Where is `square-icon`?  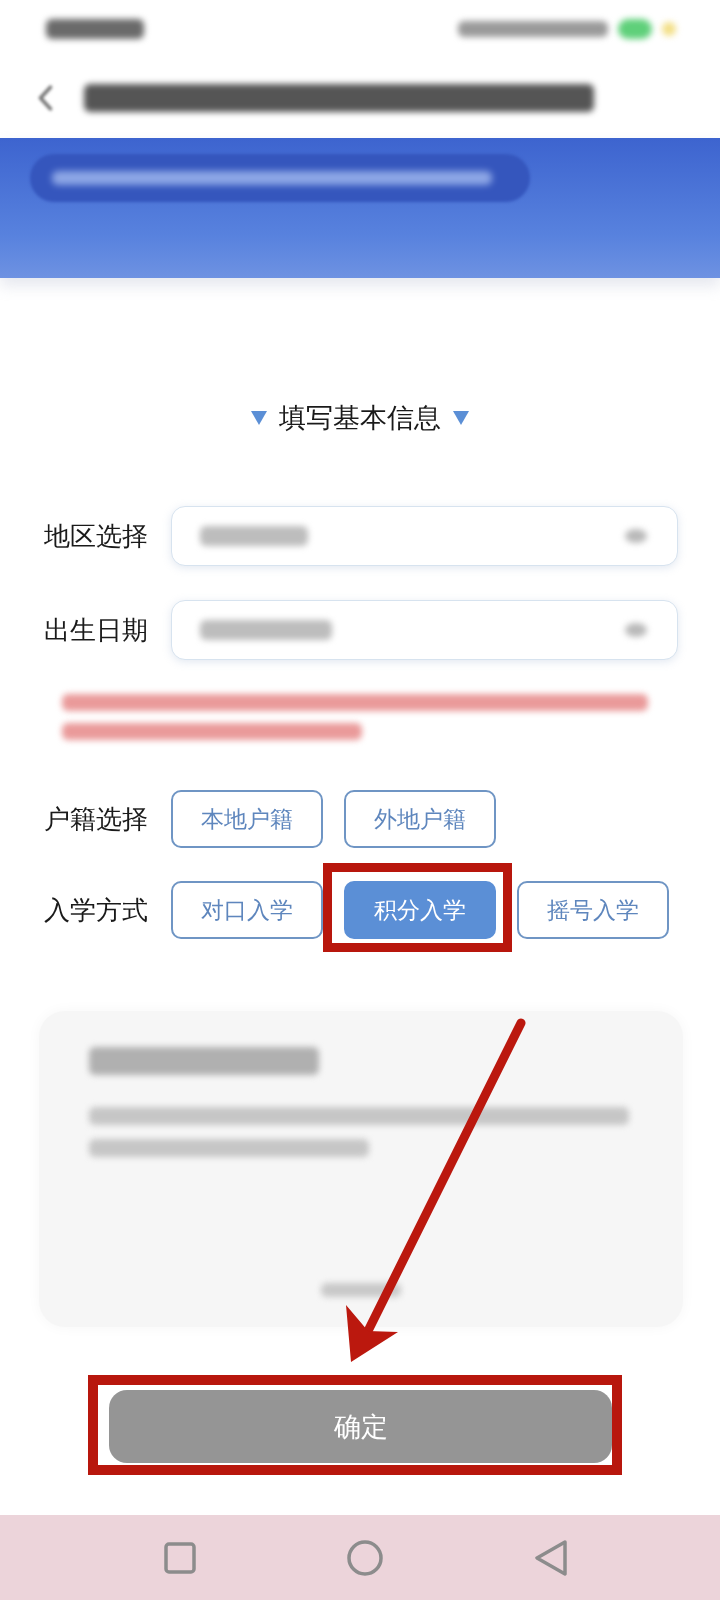 square-icon is located at coordinates (180, 1557).